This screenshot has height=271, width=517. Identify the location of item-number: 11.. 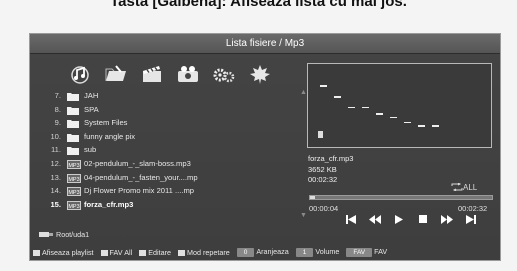
(56, 150).